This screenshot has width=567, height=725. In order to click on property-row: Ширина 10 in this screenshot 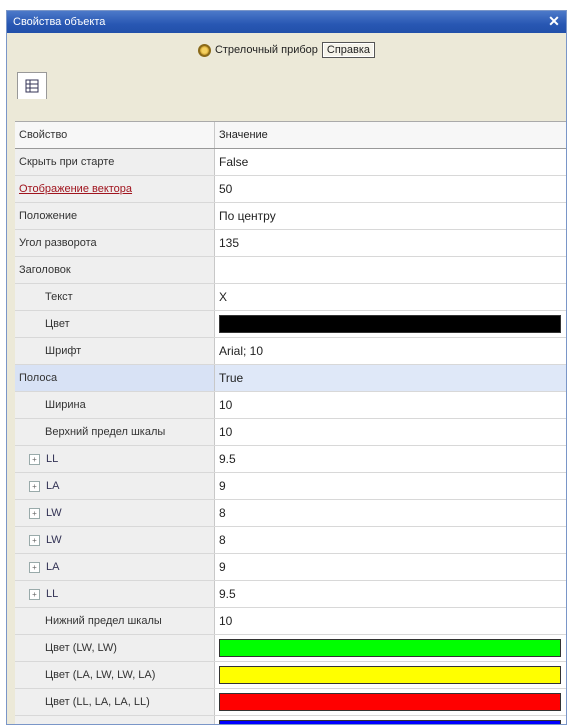, I will do `click(290, 405)`.